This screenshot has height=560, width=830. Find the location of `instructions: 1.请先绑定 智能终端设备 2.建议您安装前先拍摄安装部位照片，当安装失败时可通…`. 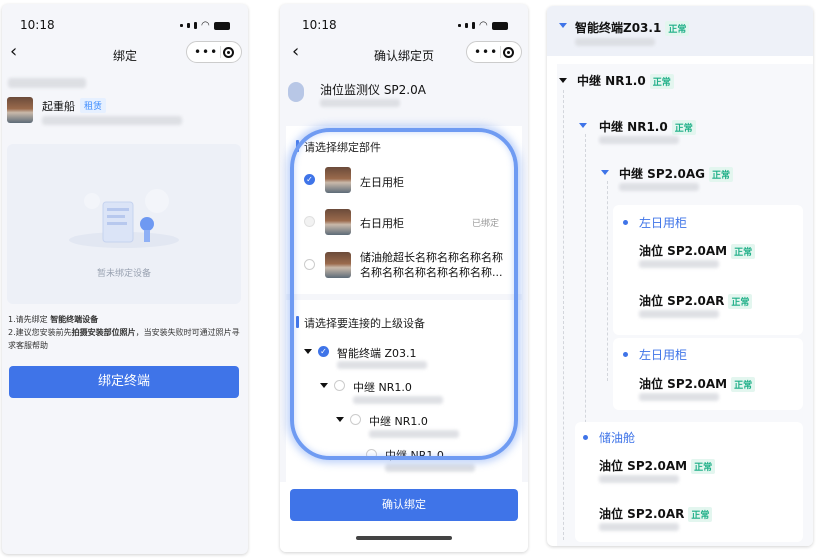

instructions: 1.请先绑定 智能终端设备 2.建议您安装前先拍摄安装部位照片，当安装失败时可通… is located at coordinates (126, 332).